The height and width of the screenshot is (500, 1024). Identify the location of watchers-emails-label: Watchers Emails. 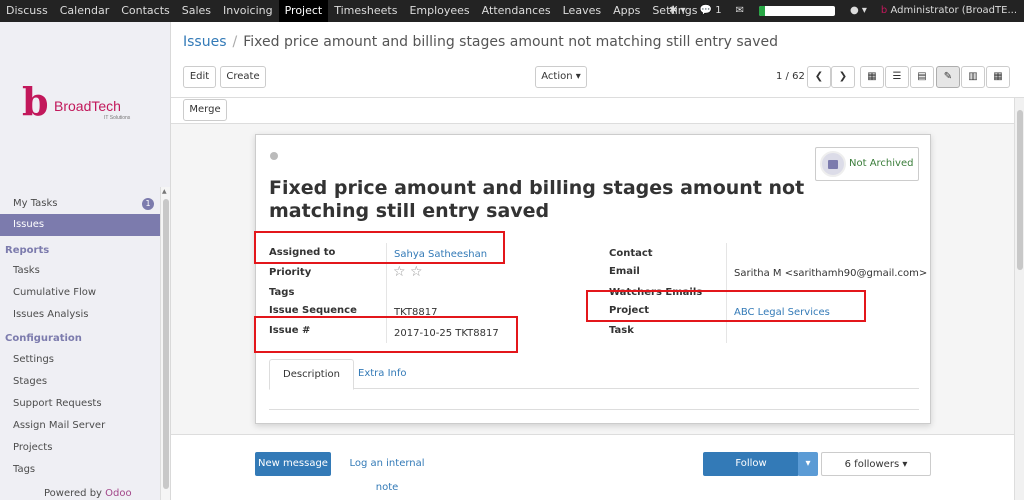
(656, 292).